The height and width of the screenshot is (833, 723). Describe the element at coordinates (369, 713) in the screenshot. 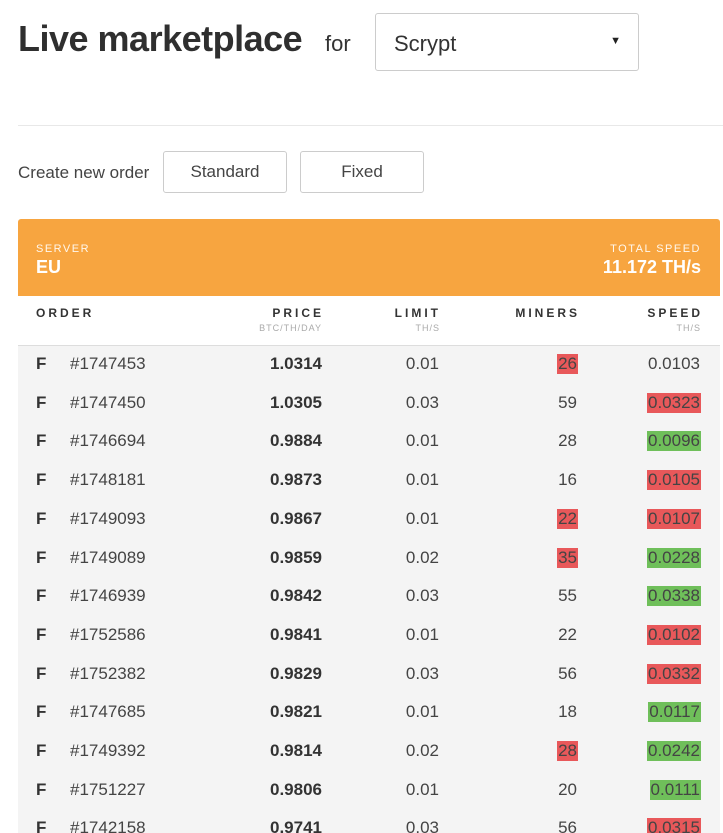

I see `table-row: F #1747685 0.9821 0.01 18 0.0117` at that location.